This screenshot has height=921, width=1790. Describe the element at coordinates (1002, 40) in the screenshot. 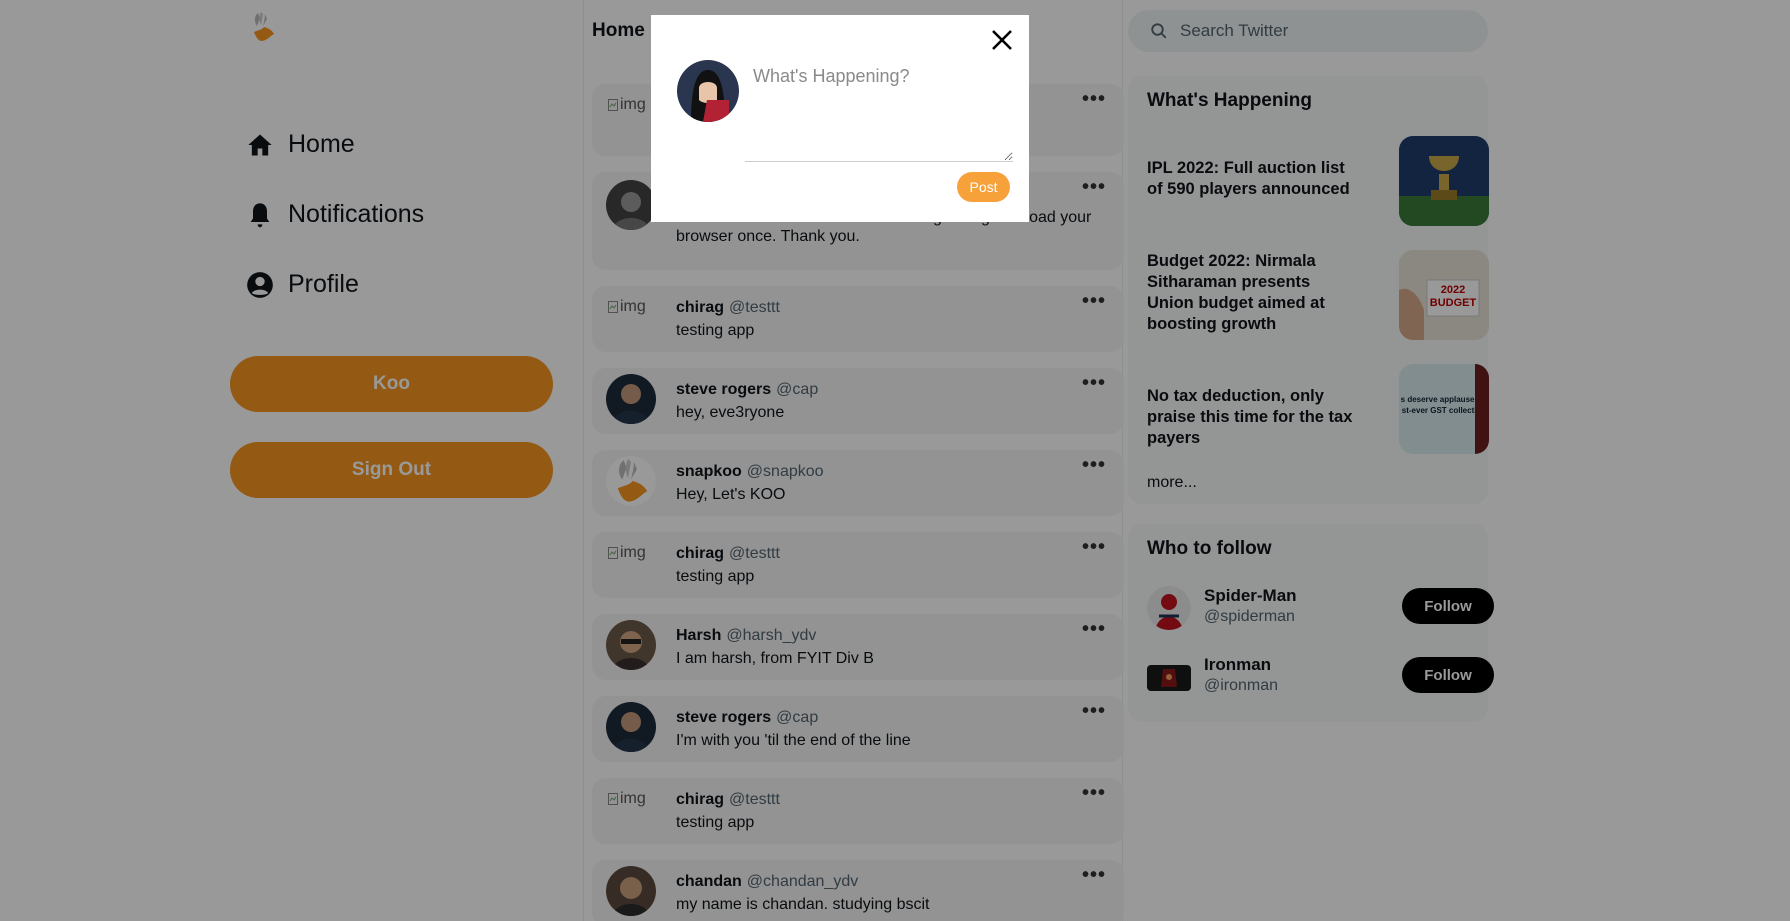

I see `close-icon` at that location.